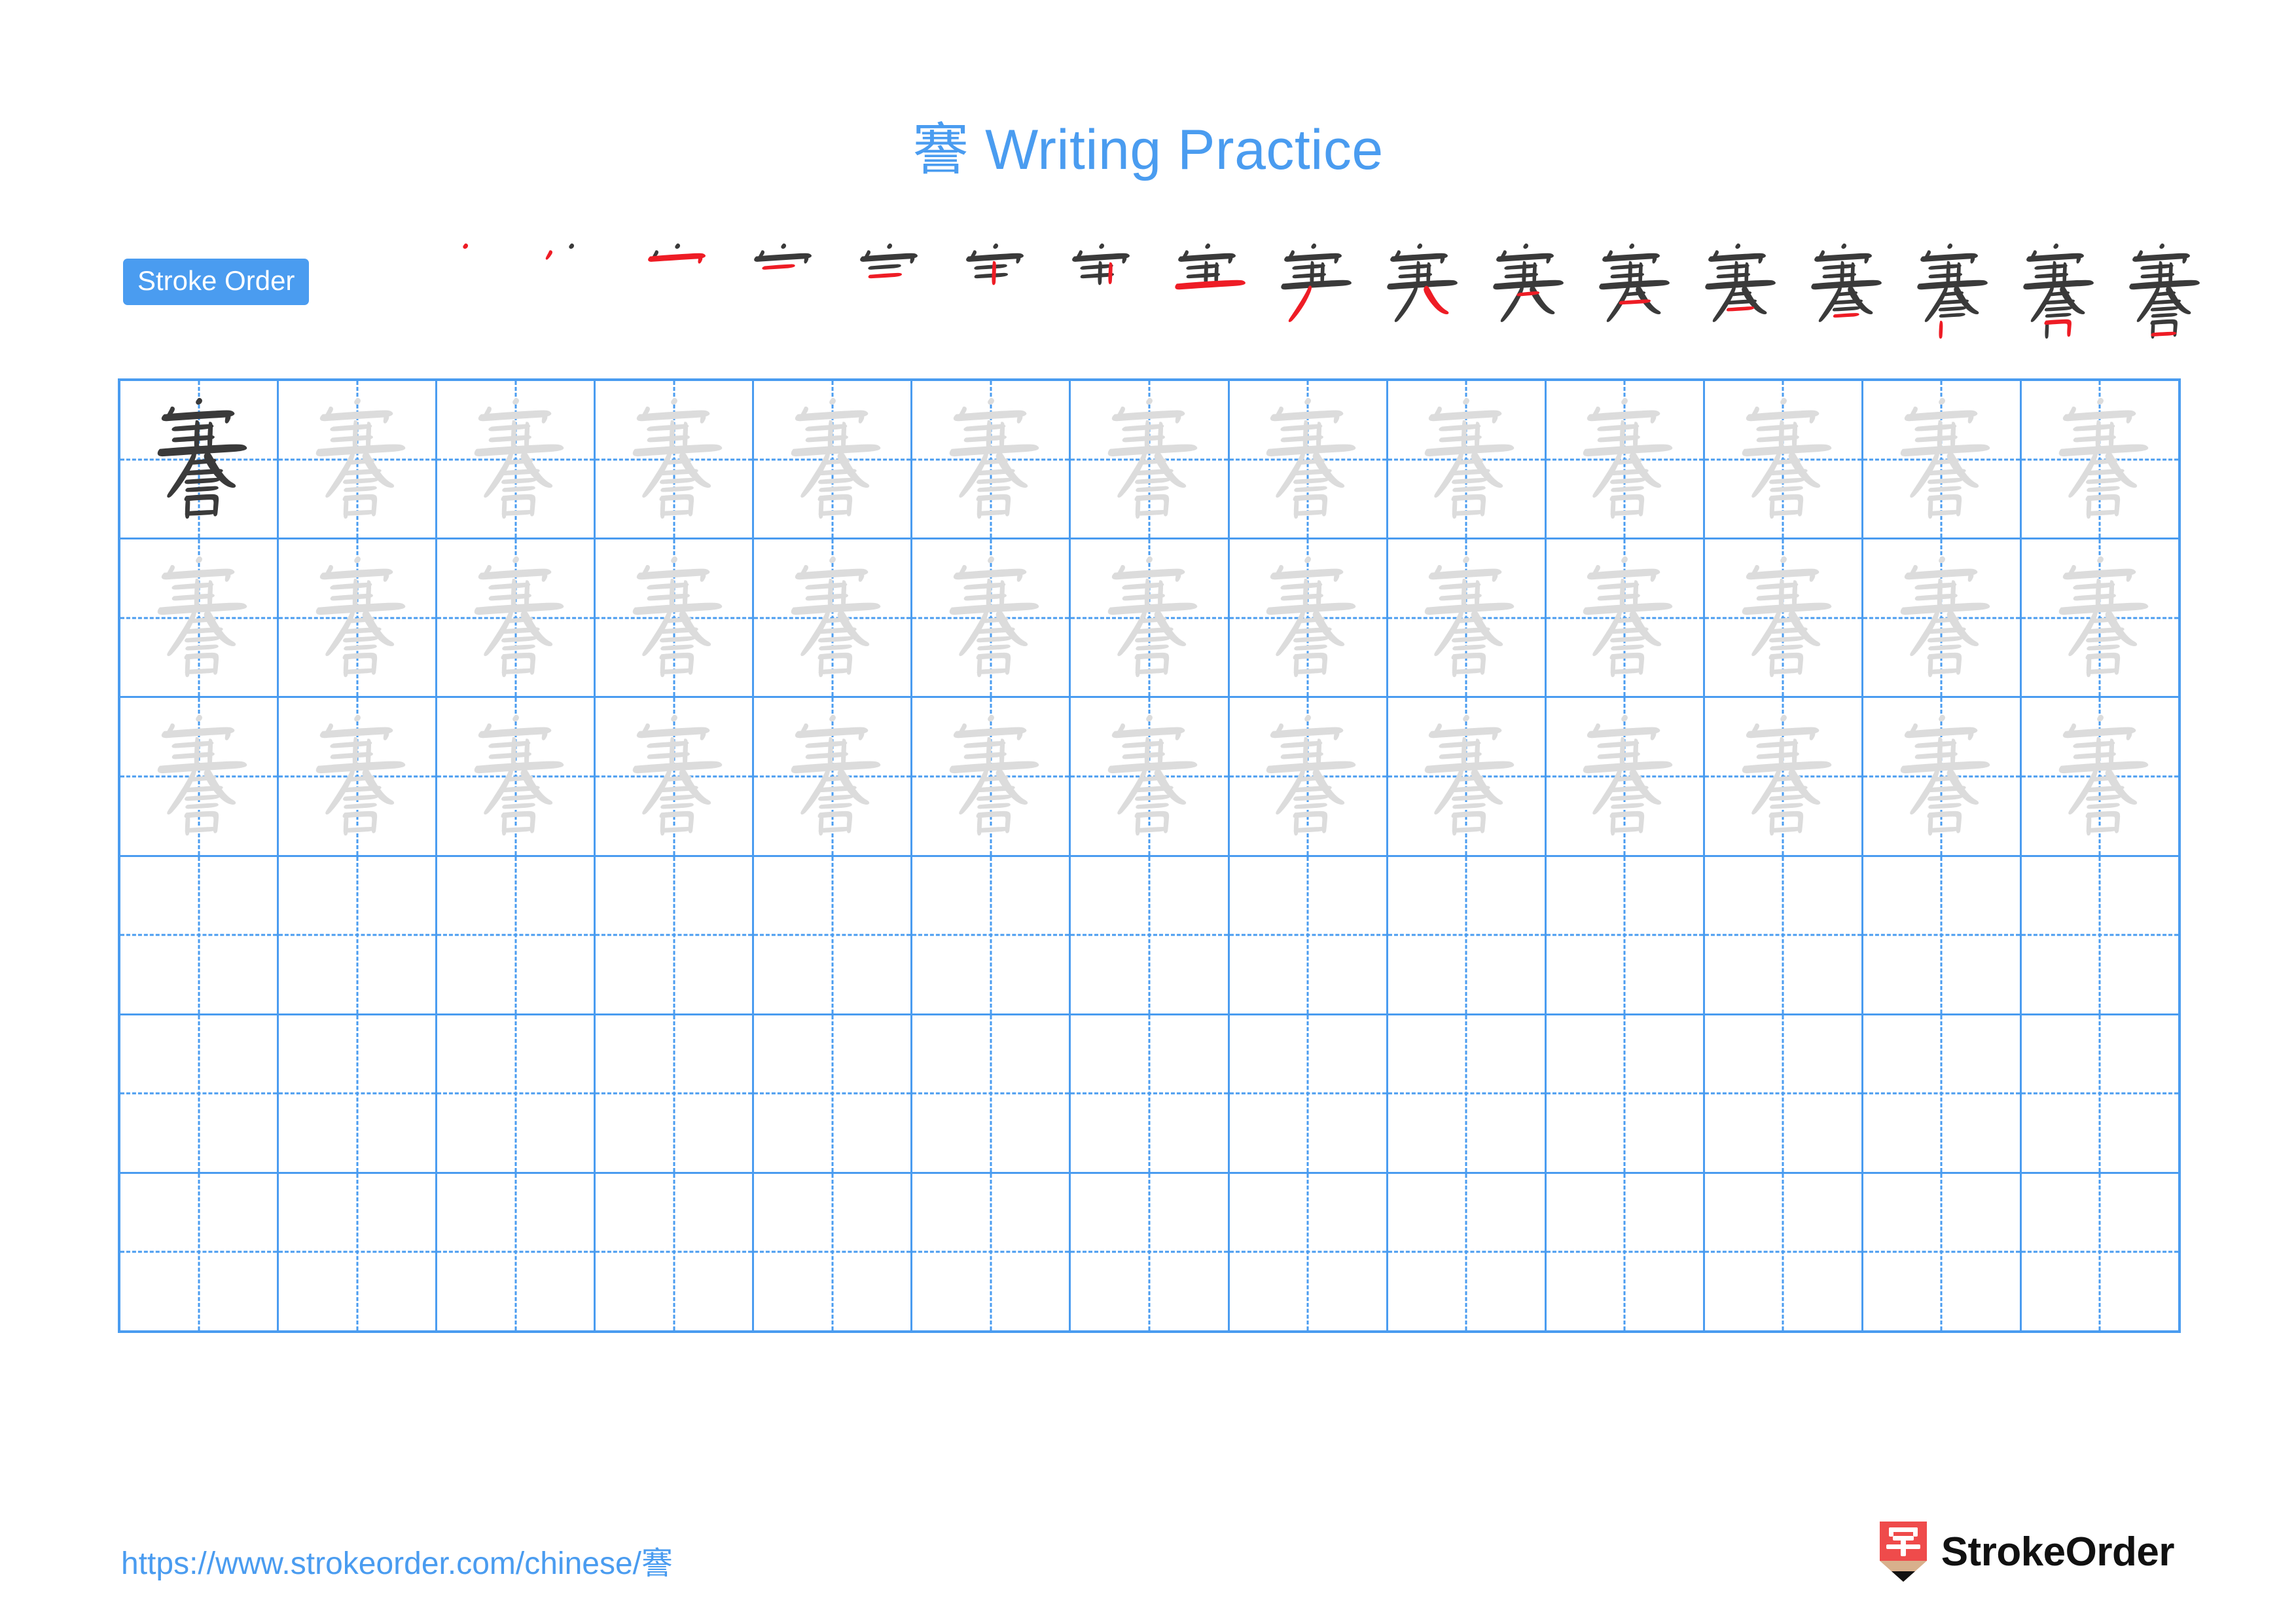 The height and width of the screenshot is (1623, 2296). Describe the element at coordinates (940, 150) in the screenshot. I see `page-title-character: 謇` at that location.